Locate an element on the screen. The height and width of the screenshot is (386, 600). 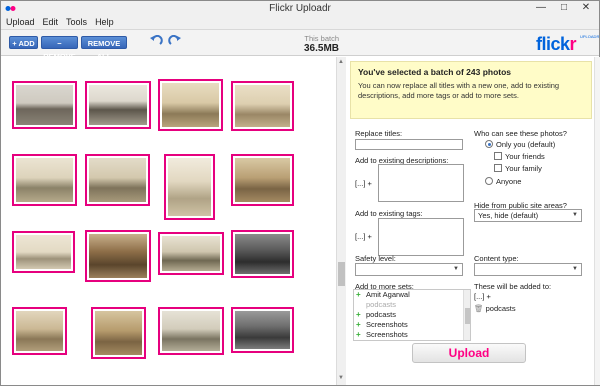
scroll-down-icon: ▼ is located at coordinates (341, 378).